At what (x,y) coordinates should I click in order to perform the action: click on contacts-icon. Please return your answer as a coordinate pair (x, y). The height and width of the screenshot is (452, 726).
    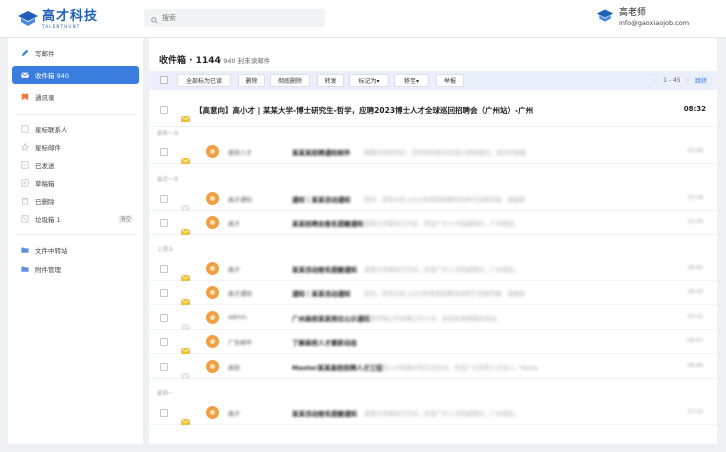
    Looking at the image, I should click on (25, 97).